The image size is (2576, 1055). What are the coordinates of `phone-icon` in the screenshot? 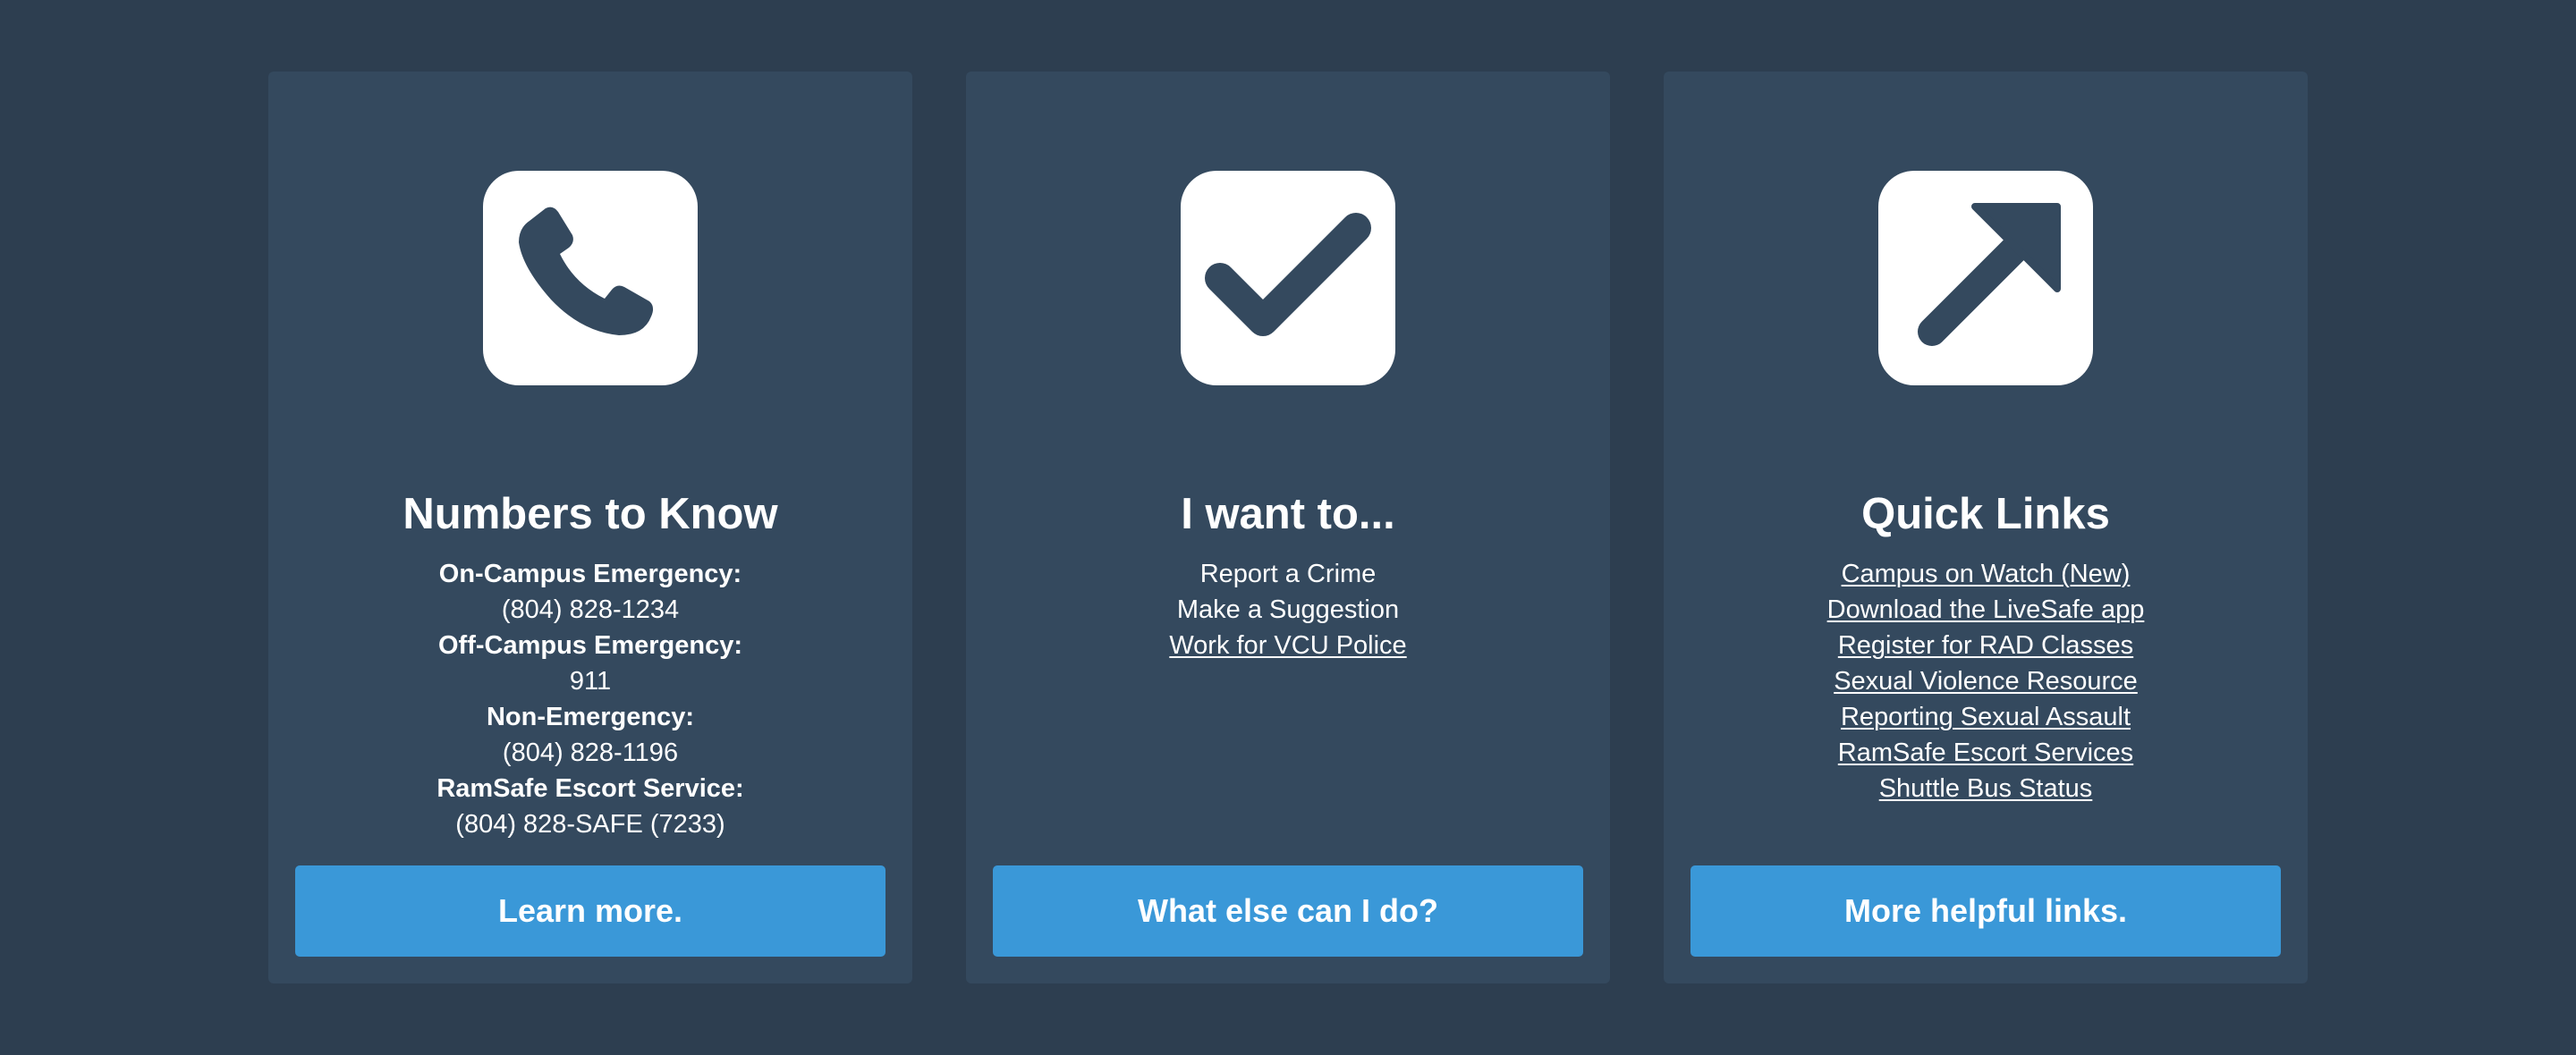 It's located at (590, 278).